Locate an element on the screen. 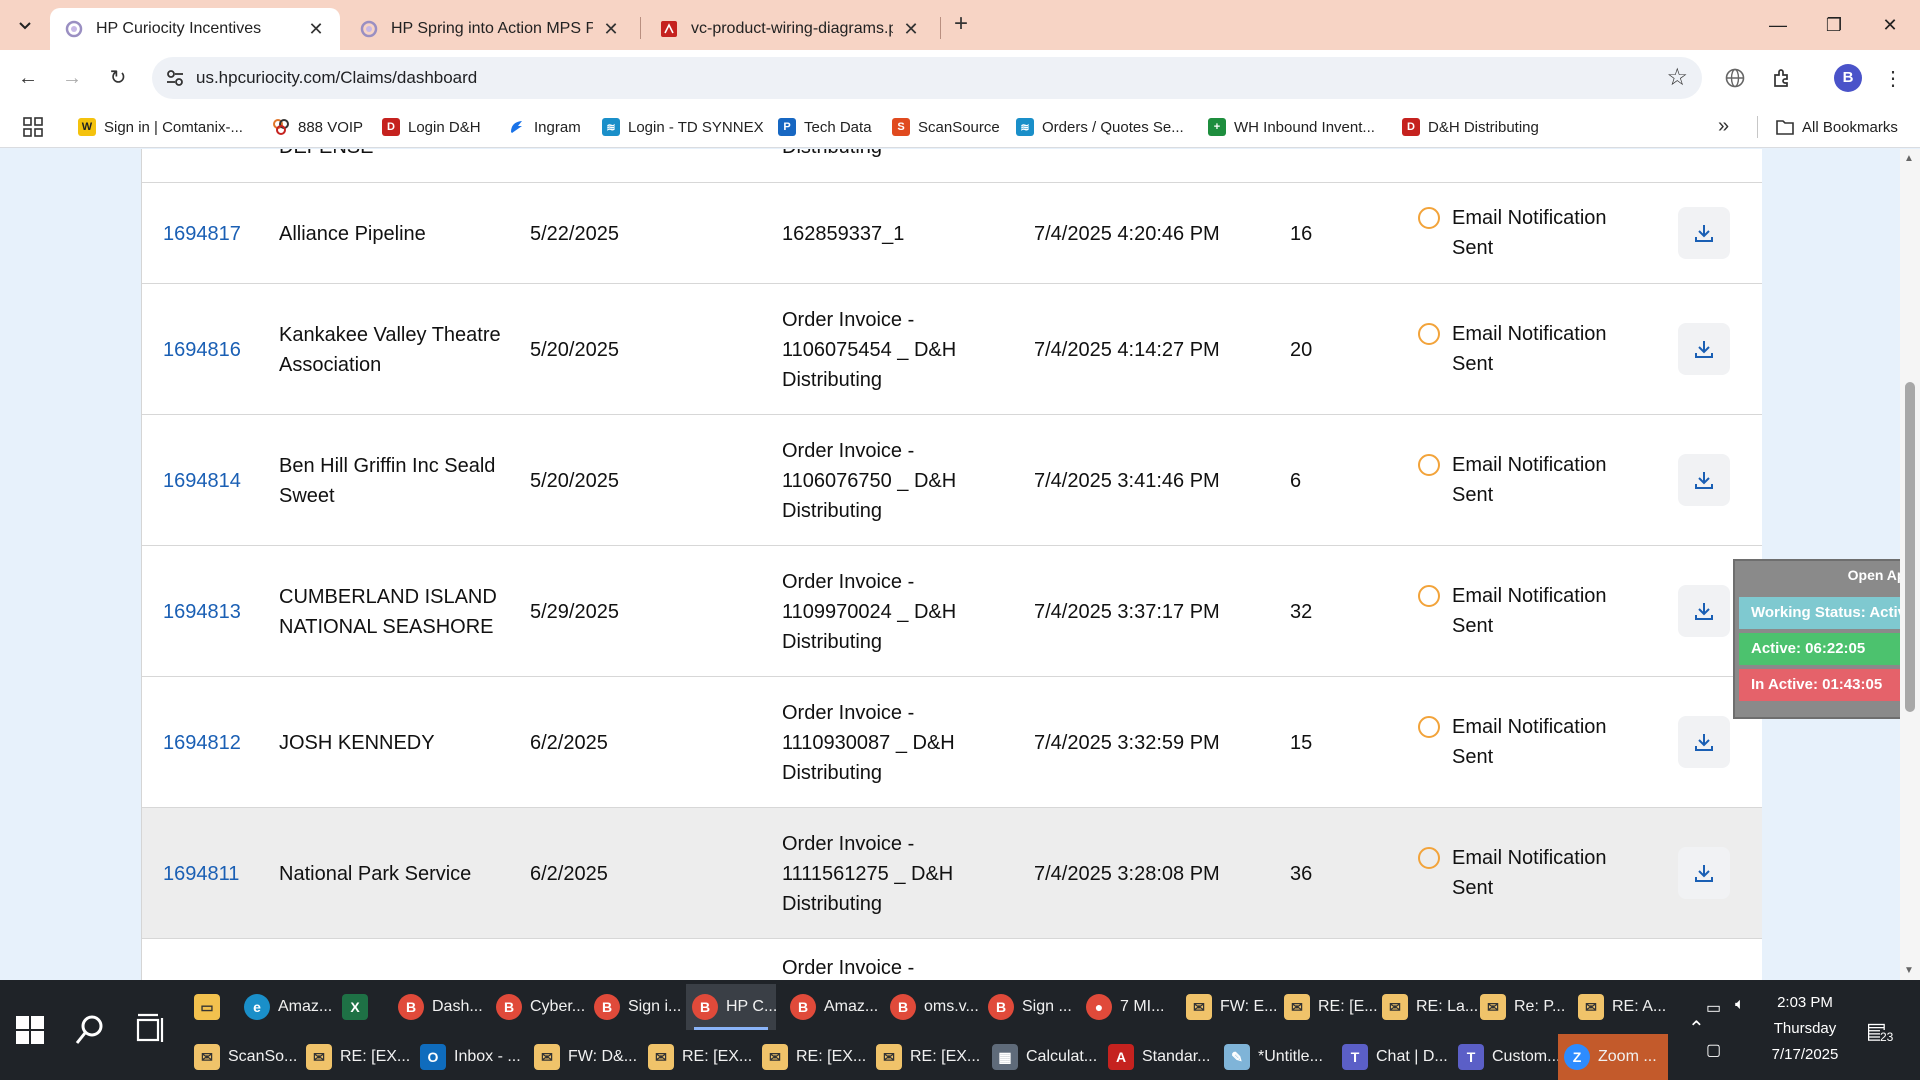  close-window-icon: ✕ is located at coordinates (1890, 25).